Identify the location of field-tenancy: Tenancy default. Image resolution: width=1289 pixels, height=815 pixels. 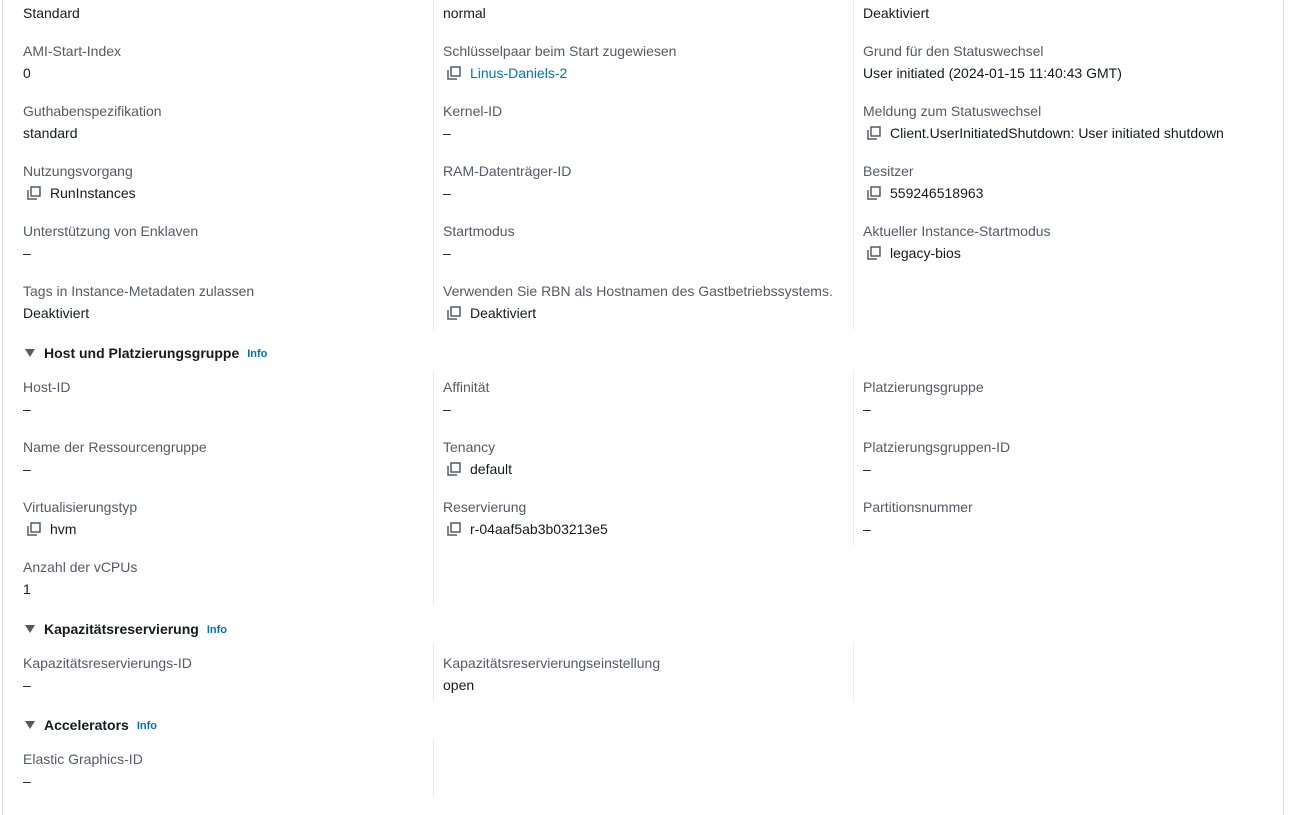
(643, 458).